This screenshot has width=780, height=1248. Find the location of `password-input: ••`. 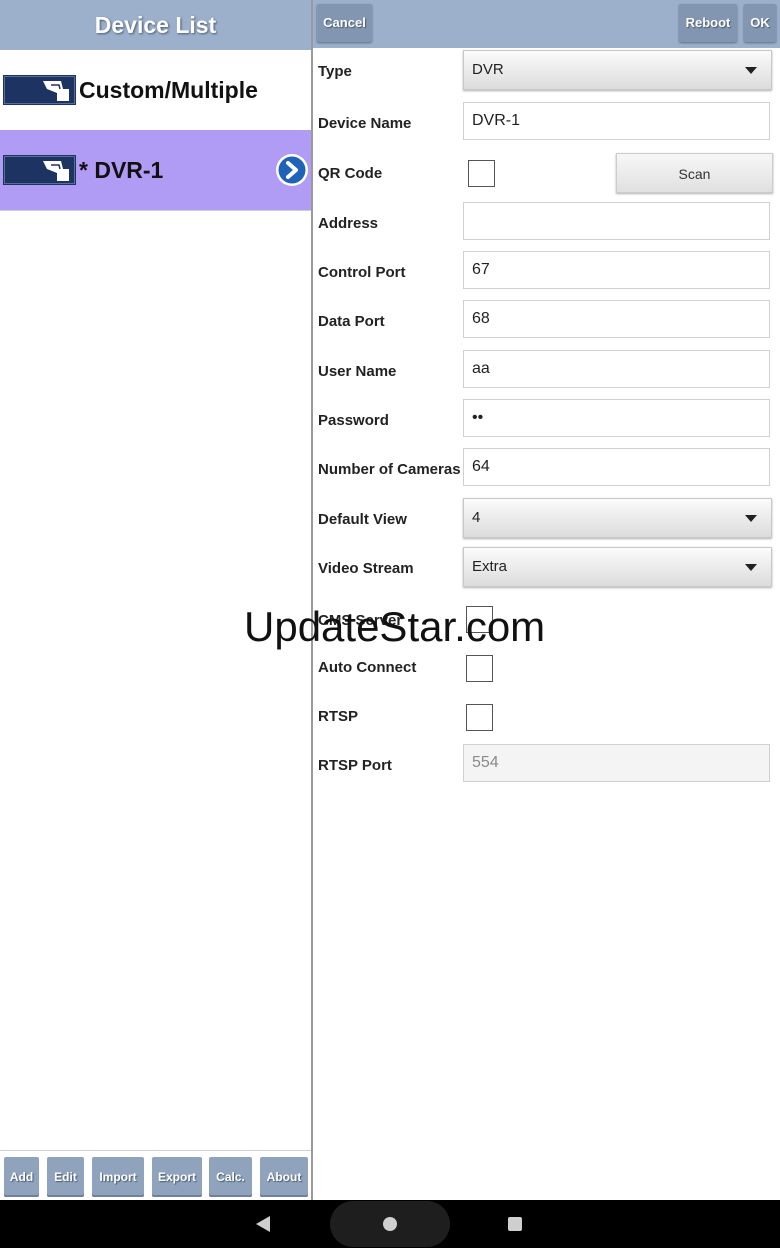

password-input: •• is located at coordinates (616, 418).